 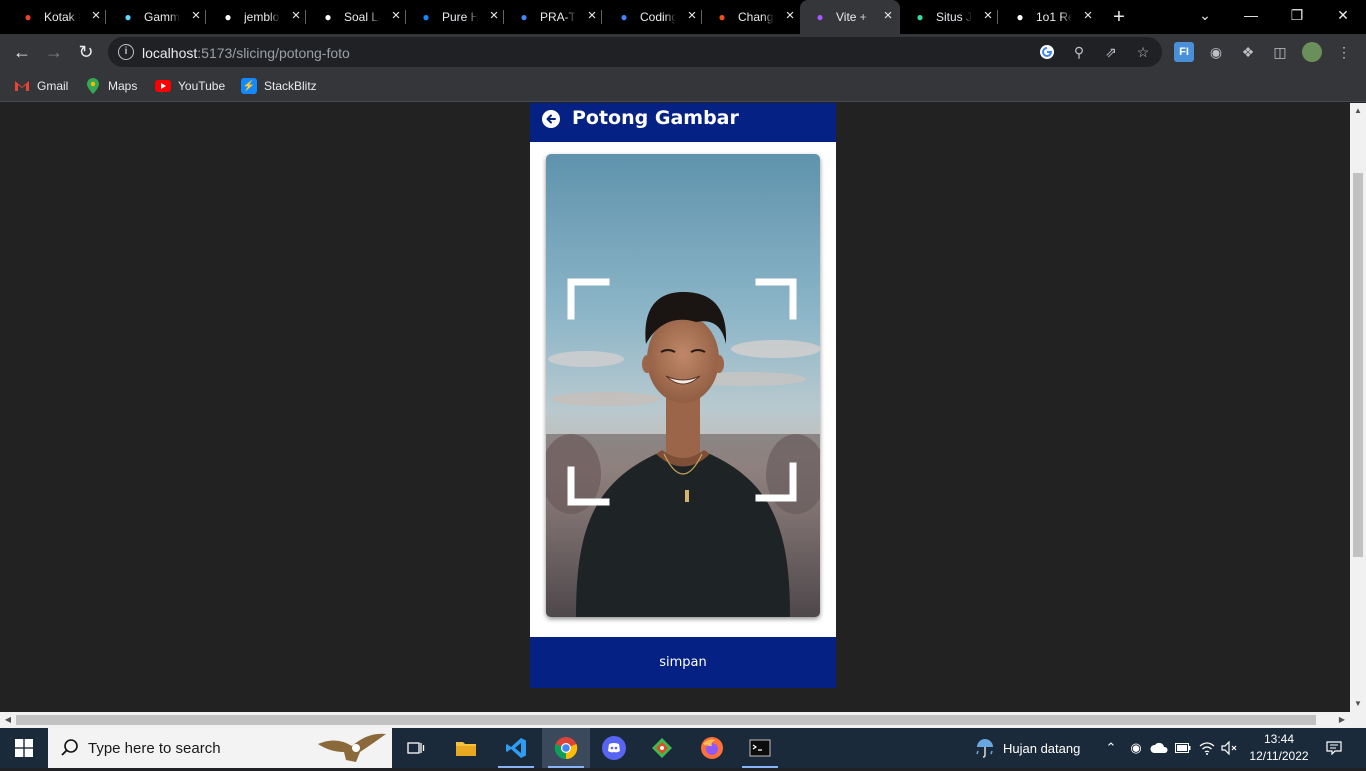 I want to click on vertical-scrollbar: ▲ ▼, so click(x=1358, y=407).